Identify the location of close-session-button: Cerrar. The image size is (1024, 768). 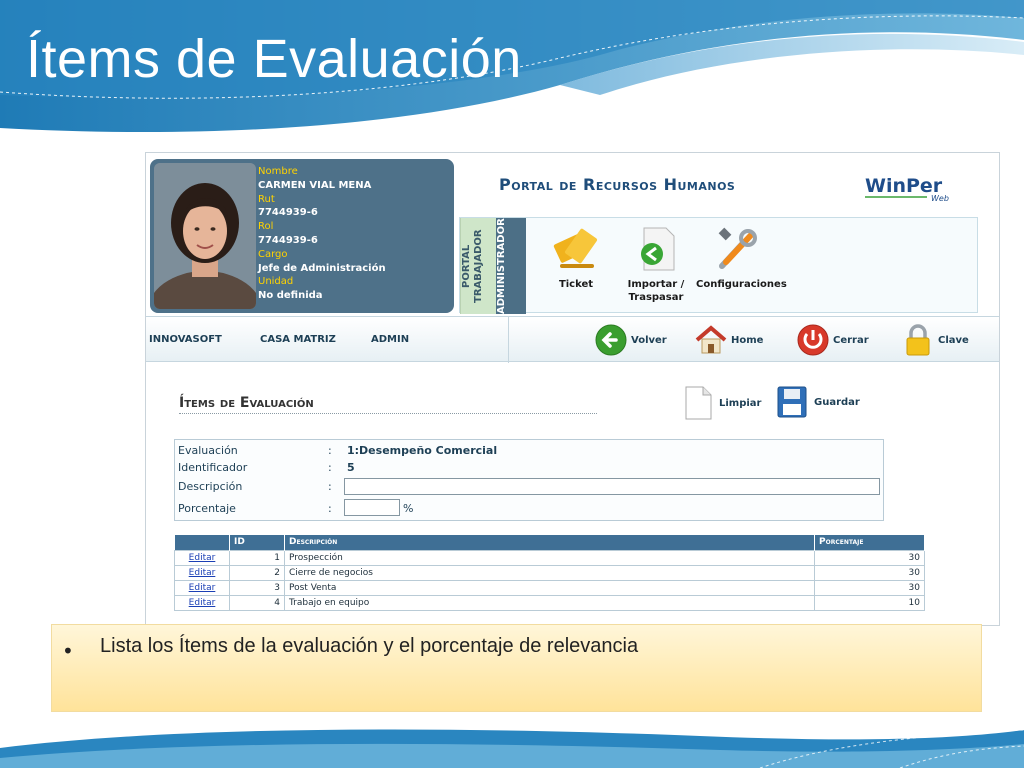
(832, 340).